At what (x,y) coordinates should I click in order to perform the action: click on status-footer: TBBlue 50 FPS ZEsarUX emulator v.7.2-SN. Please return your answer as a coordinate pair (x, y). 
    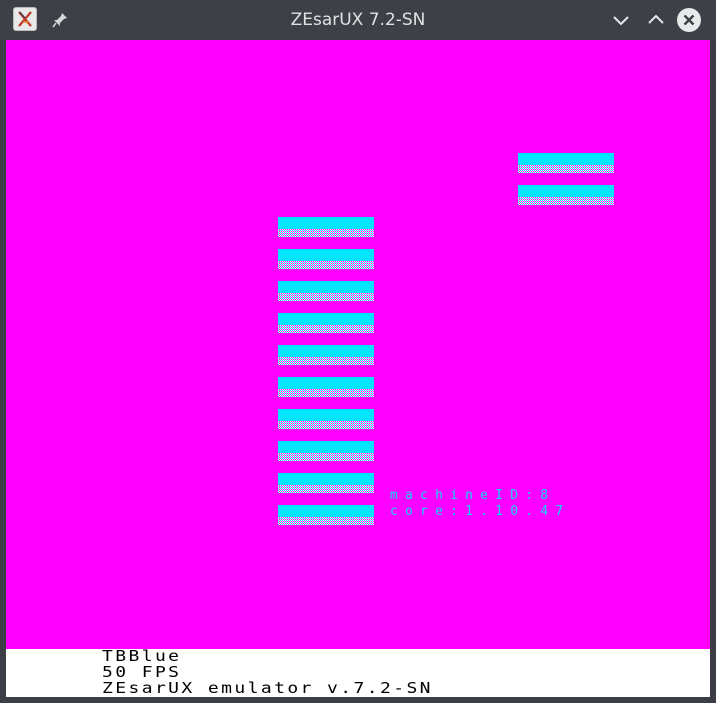
    Looking at the image, I should click on (358, 673).